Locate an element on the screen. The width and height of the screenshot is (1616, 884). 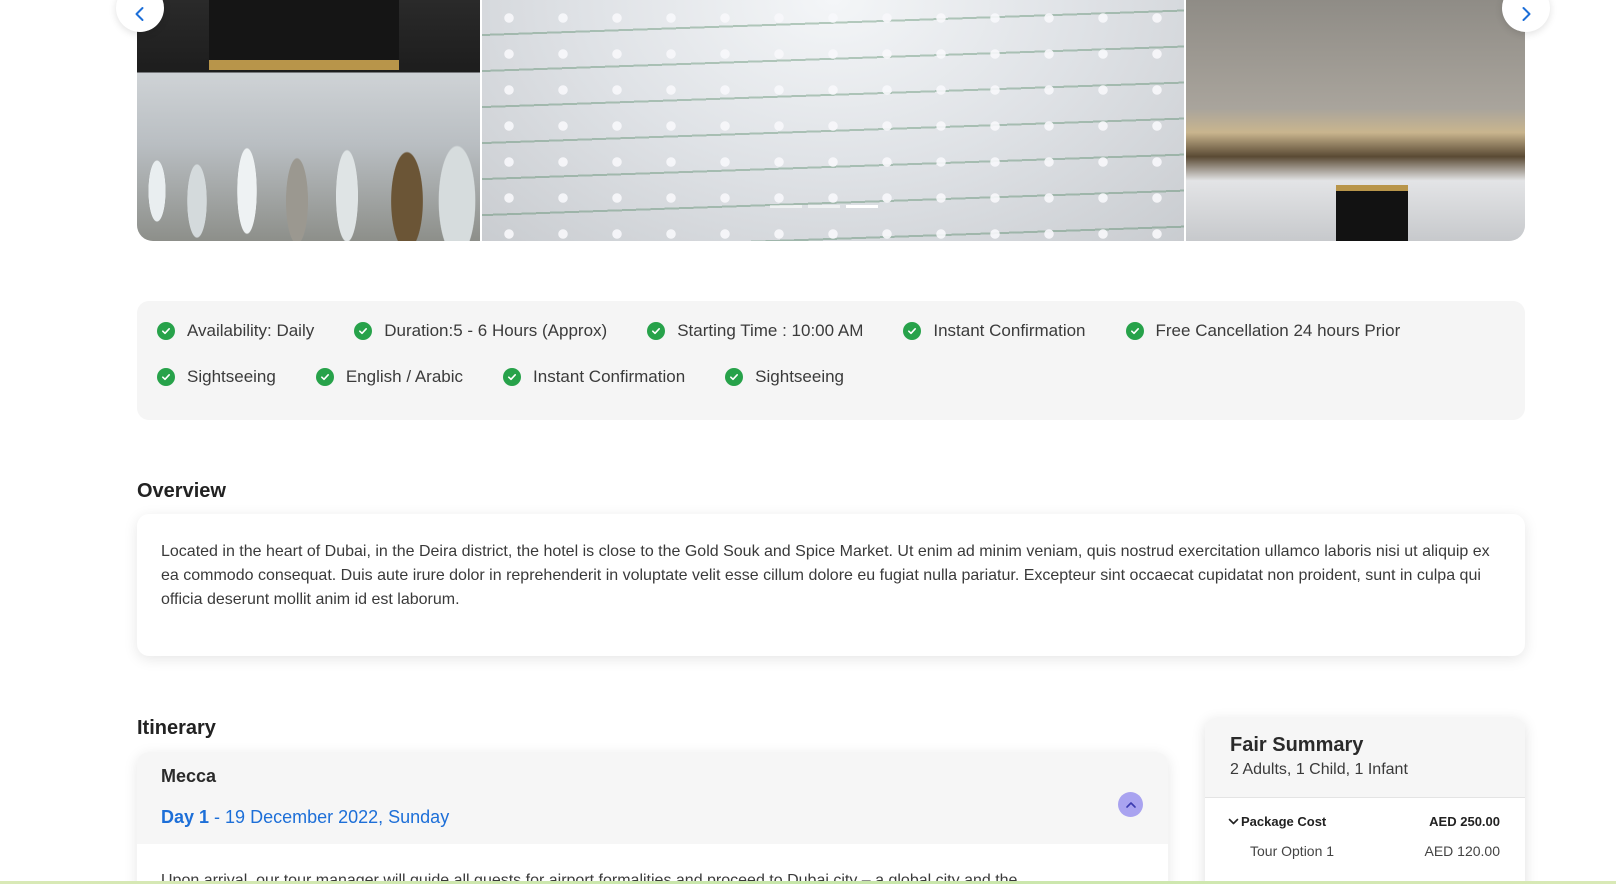
feature-sightseeing: Sightseeing is located at coordinates (216, 377).